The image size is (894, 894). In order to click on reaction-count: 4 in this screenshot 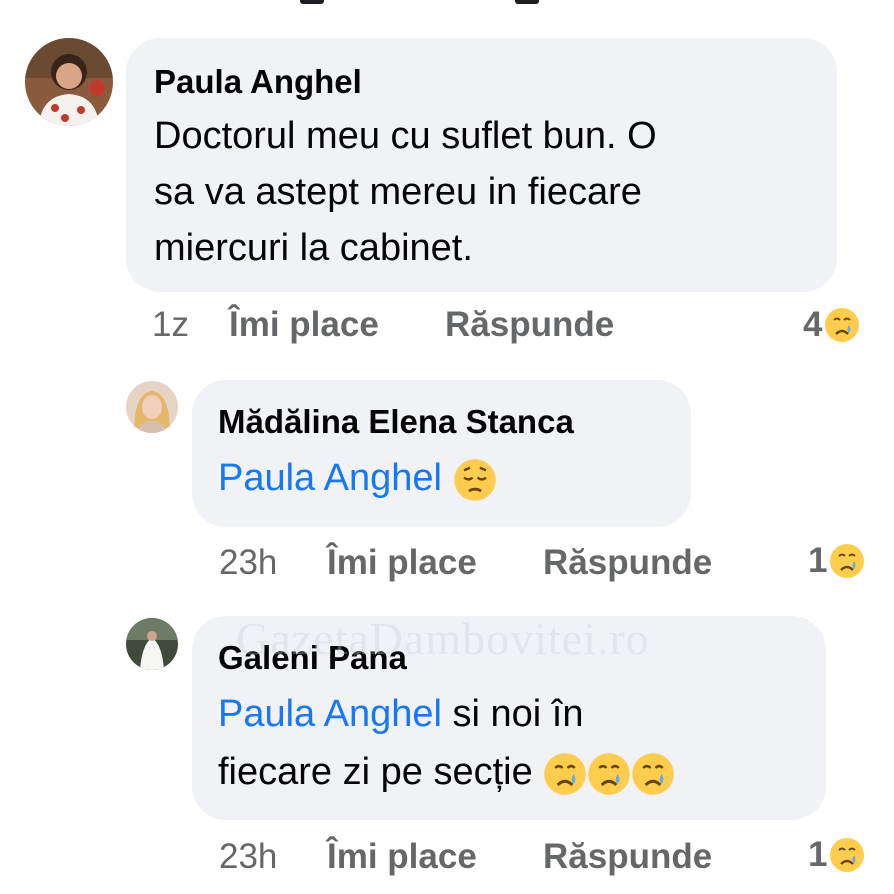, I will do `click(813, 324)`.